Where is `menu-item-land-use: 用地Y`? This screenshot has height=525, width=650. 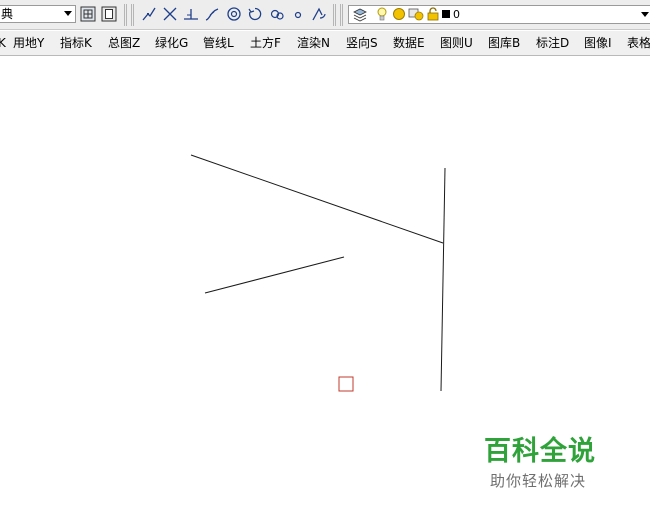 menu-item-land-use: 用地Y is located at coordinates (28, 43).